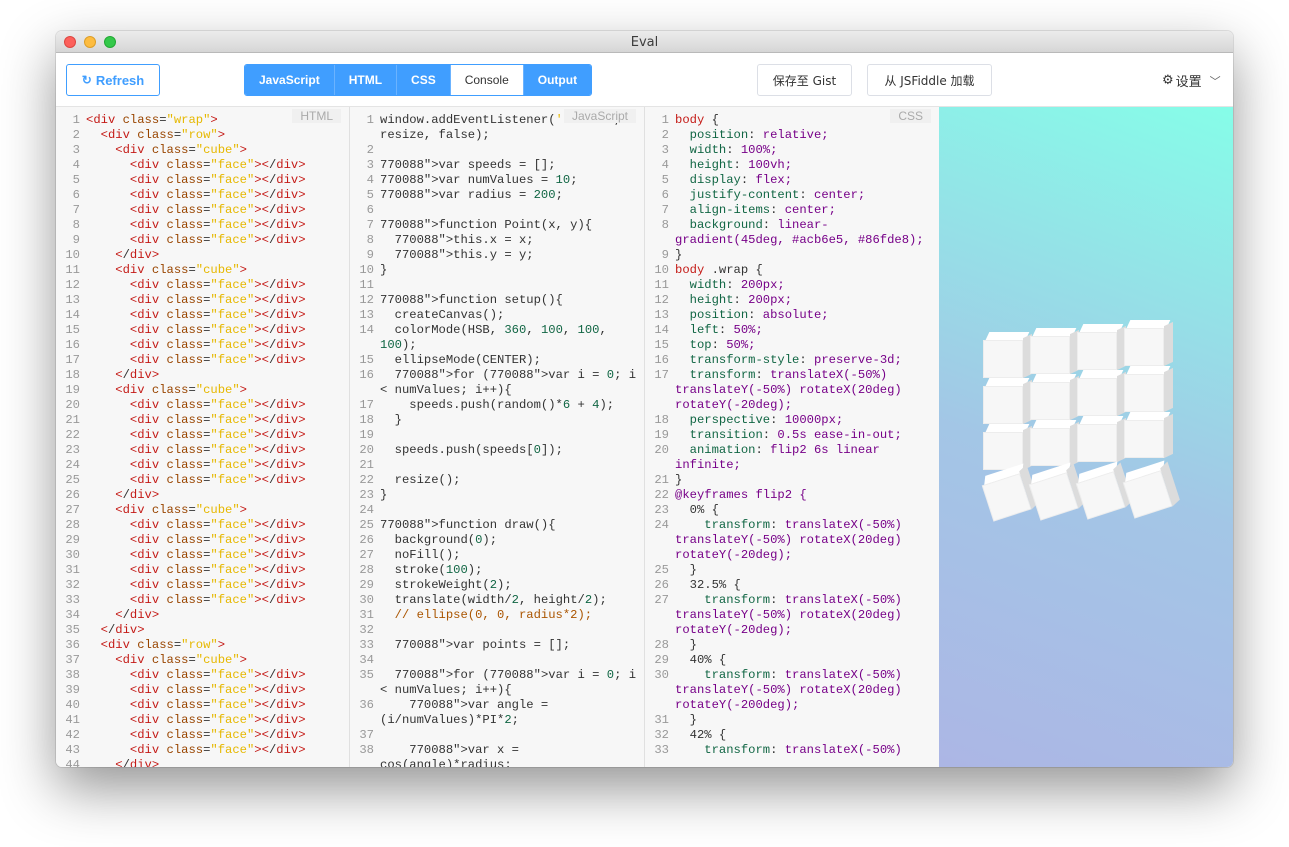 The width and height of the screenshot is (1289, 847). What do you see at coordinates (497, 495) in the screenshot?
I see `js-code-line: 23}` at bounding box center [497, 495].